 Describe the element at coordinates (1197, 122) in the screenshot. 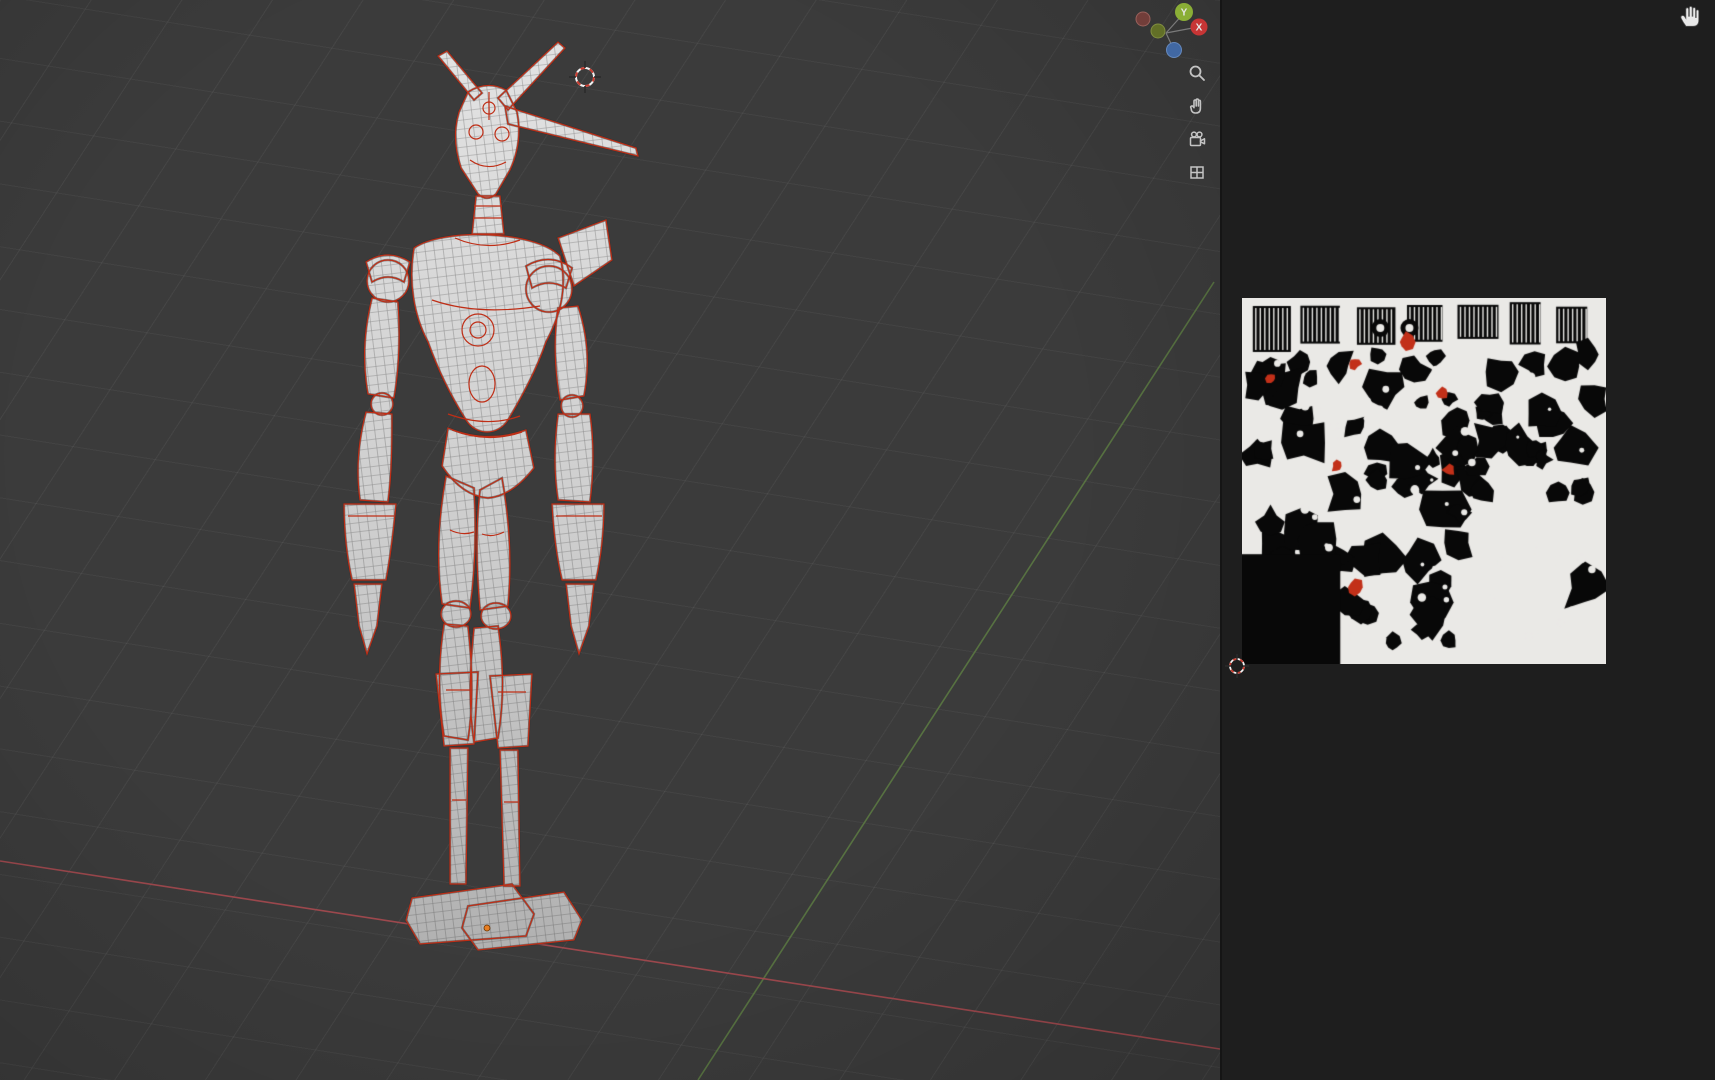

I see `viewport-nav-buttons` at that location.